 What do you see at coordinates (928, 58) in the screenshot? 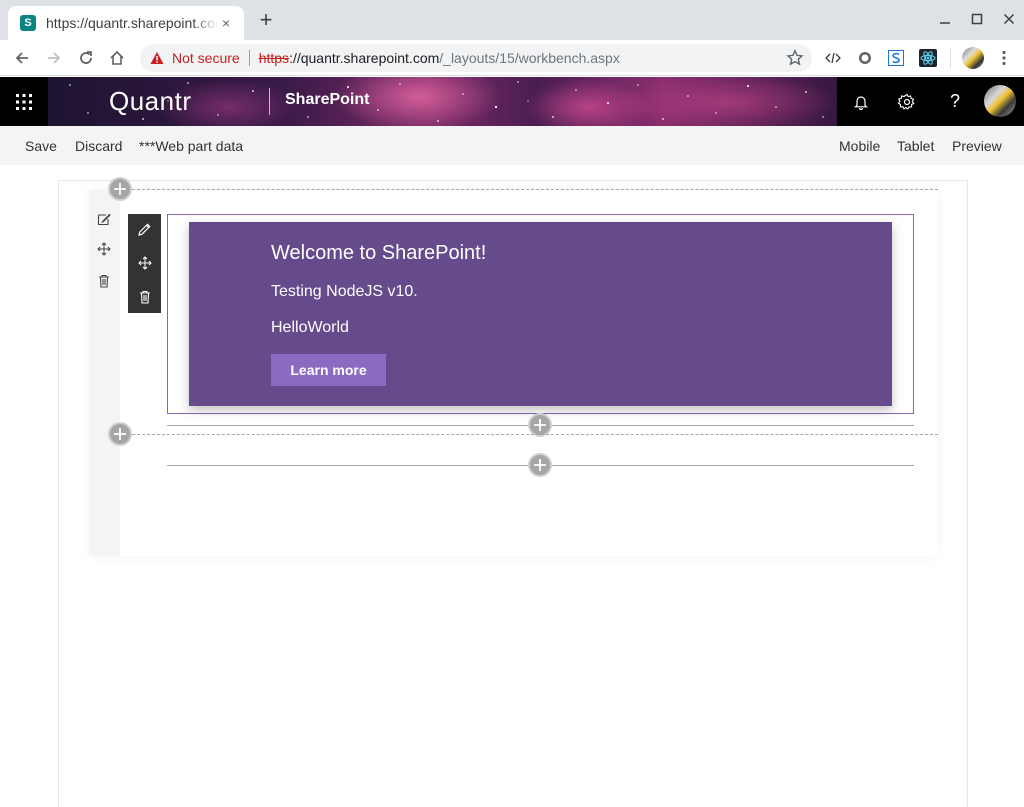
I see `react-devtools-icon` at bounding box center [928, 58].